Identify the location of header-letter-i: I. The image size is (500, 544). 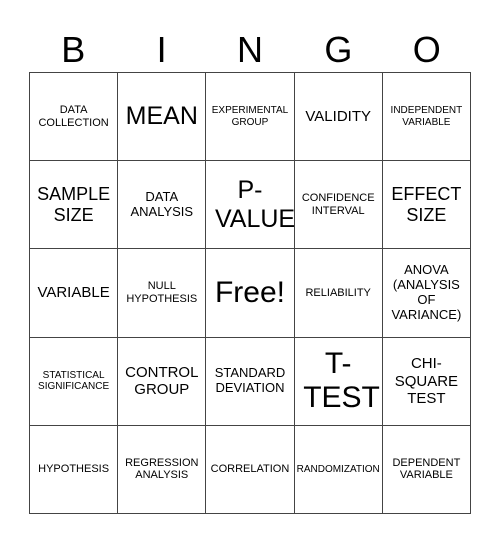
(161, 49).